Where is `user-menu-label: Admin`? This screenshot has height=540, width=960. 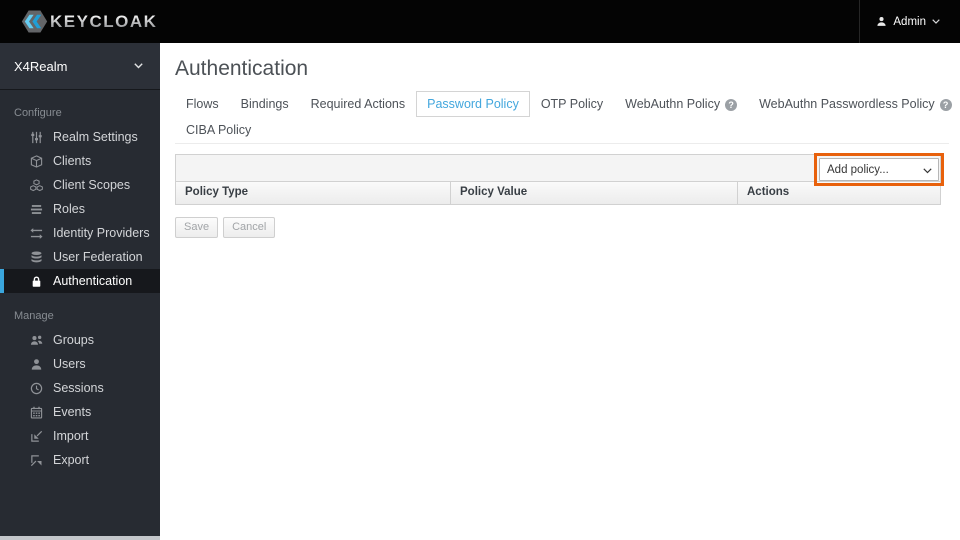
user-menu-label: Admin is located at coordinates (909, 21).